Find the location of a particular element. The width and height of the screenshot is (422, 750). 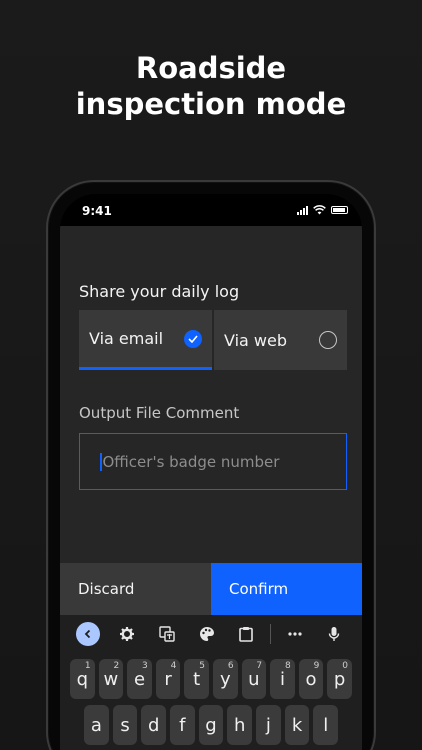

key-label: p is located at coordinates (339, 679).